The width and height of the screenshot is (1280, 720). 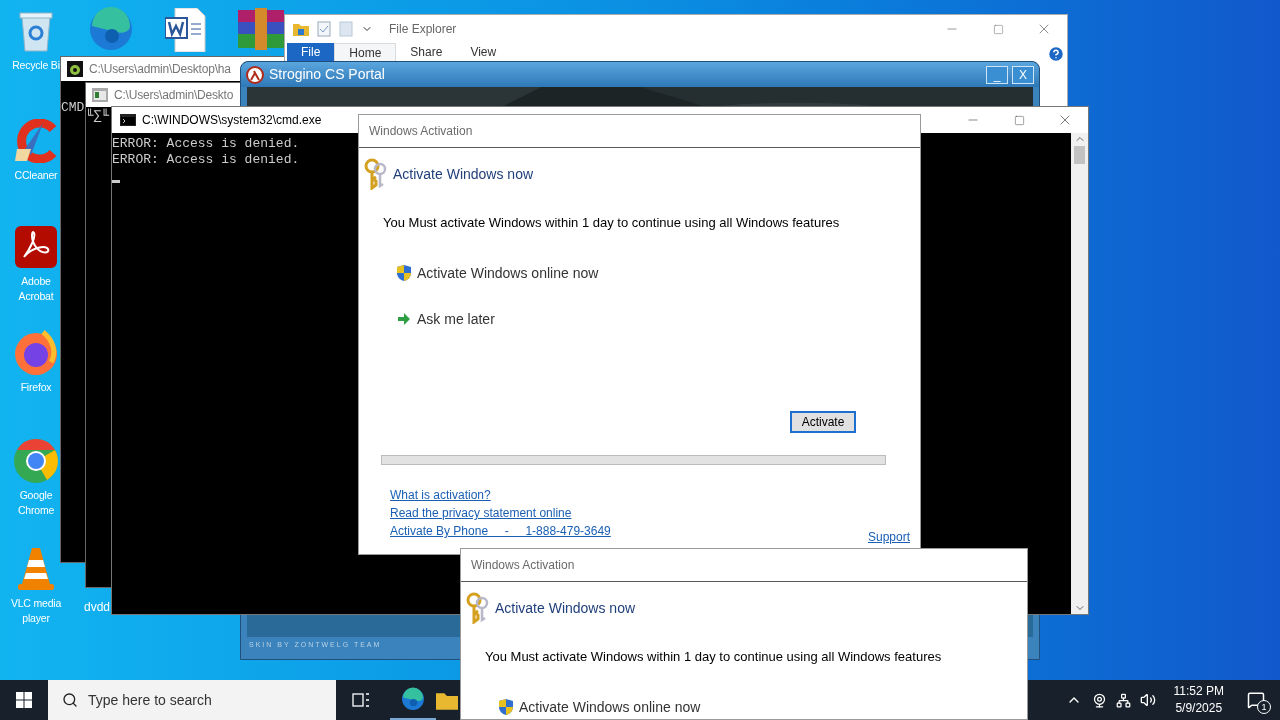 I want to click on chrome-icon, so click(x=36, y=461).